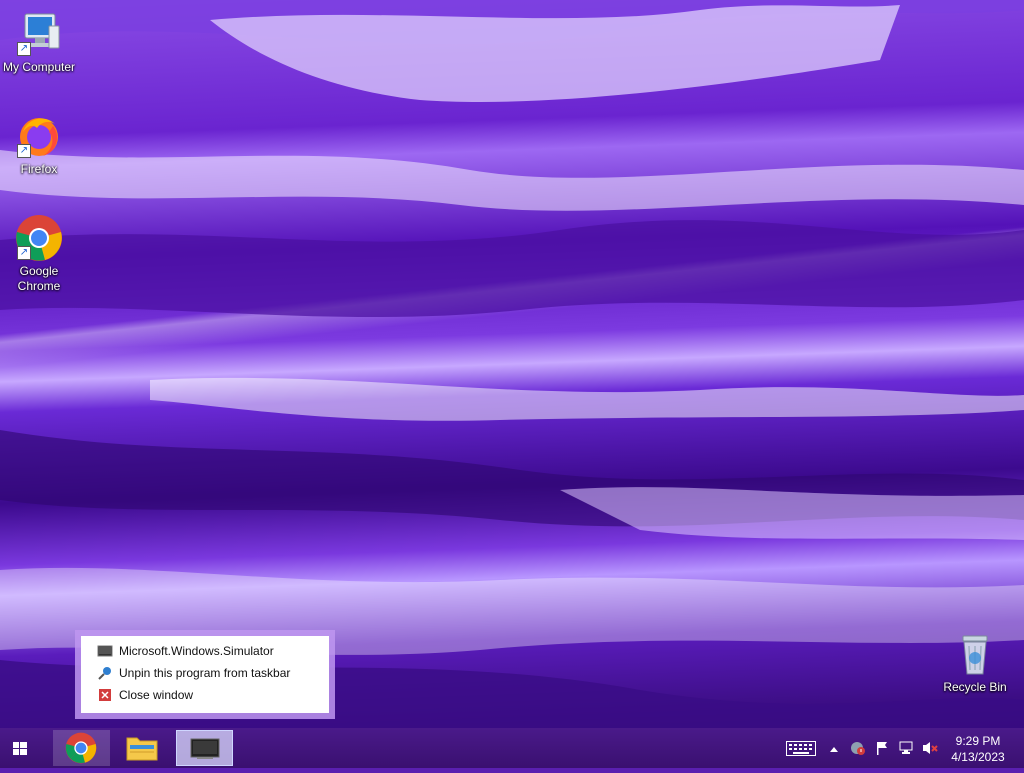 This screenshot has width=1024, height=773. Describe the element at coordinates (512, 748) in the screenshot. I see `taskbar: 9:29 PM 4/13/2023` at that location.